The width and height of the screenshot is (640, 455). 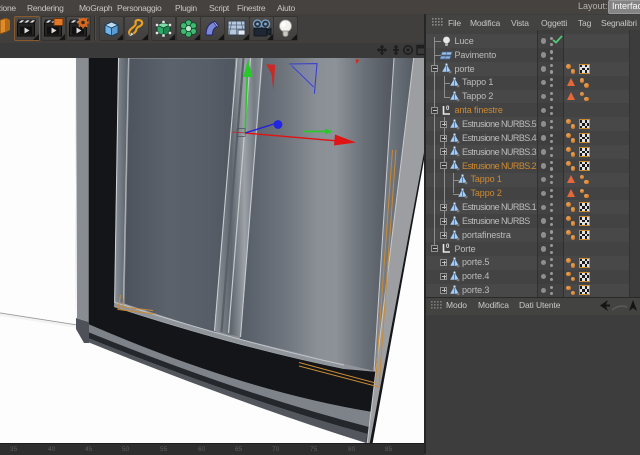 I want to click on svg-text: 35, so click(x=14, y=449).